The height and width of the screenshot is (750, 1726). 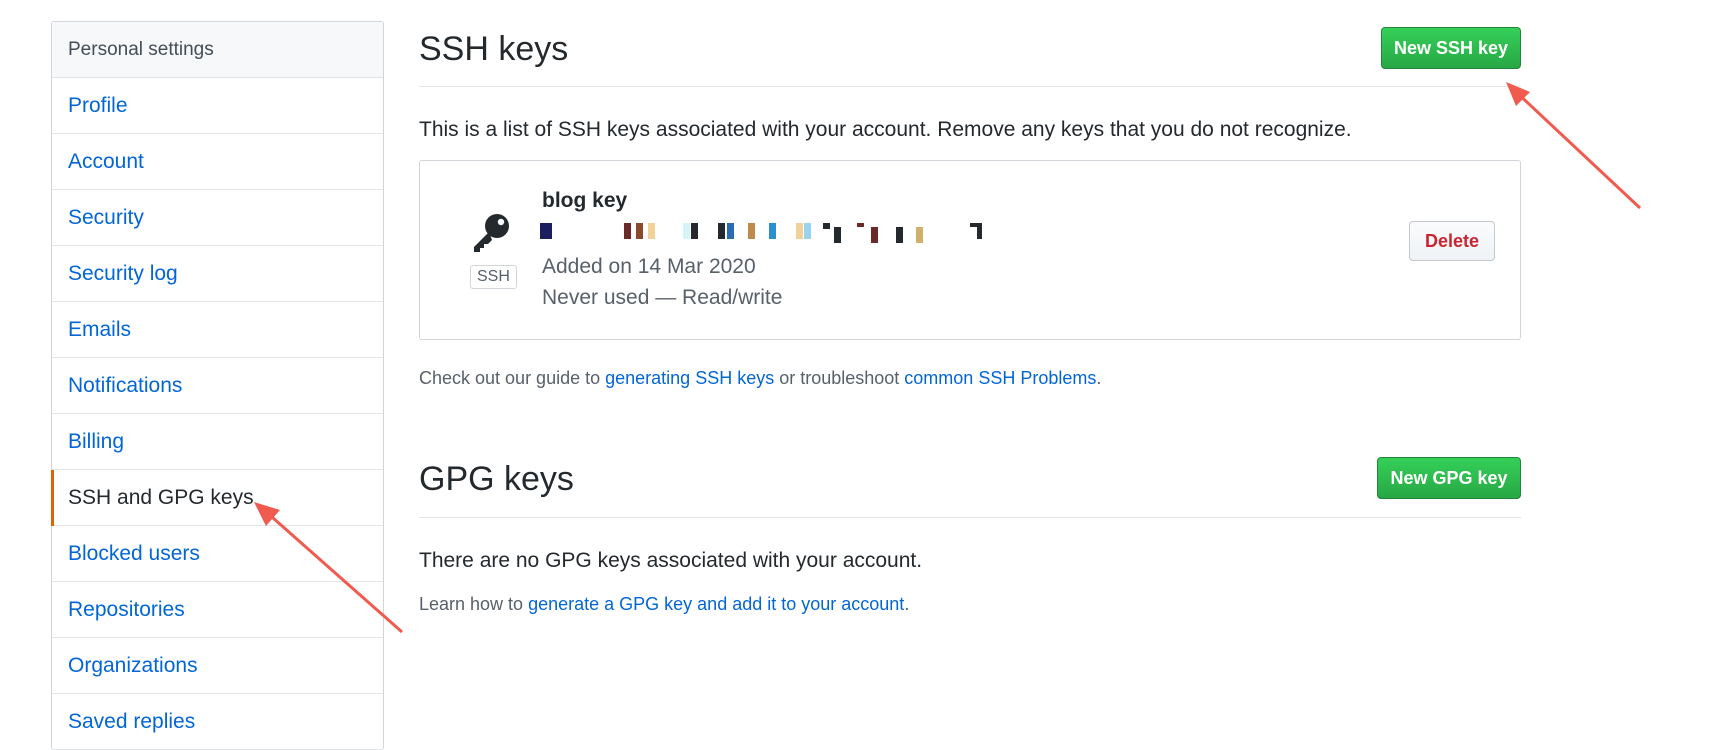 What do you see at coordinates (1574, 146) in the screenshot?
I see `annotation-arrow-new-ssh-key` at bounding box center [1574, 146].